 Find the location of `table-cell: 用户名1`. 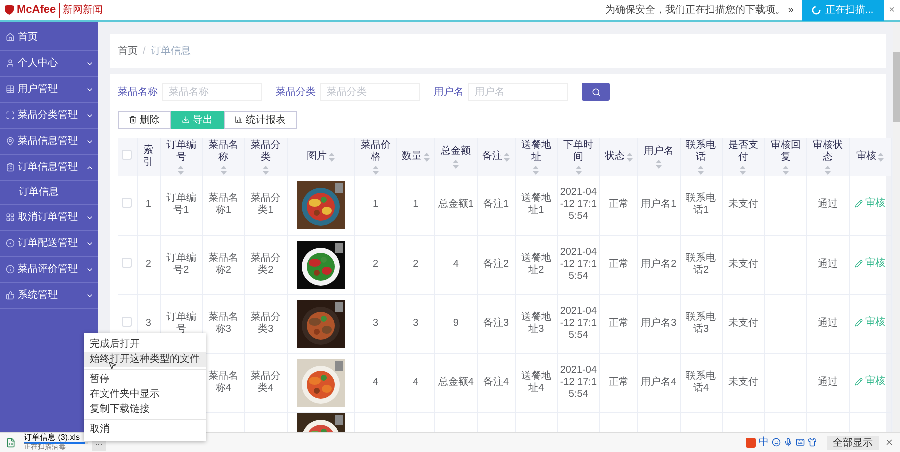

table-cell: 用户名1 is located at coordinates (659, 204).